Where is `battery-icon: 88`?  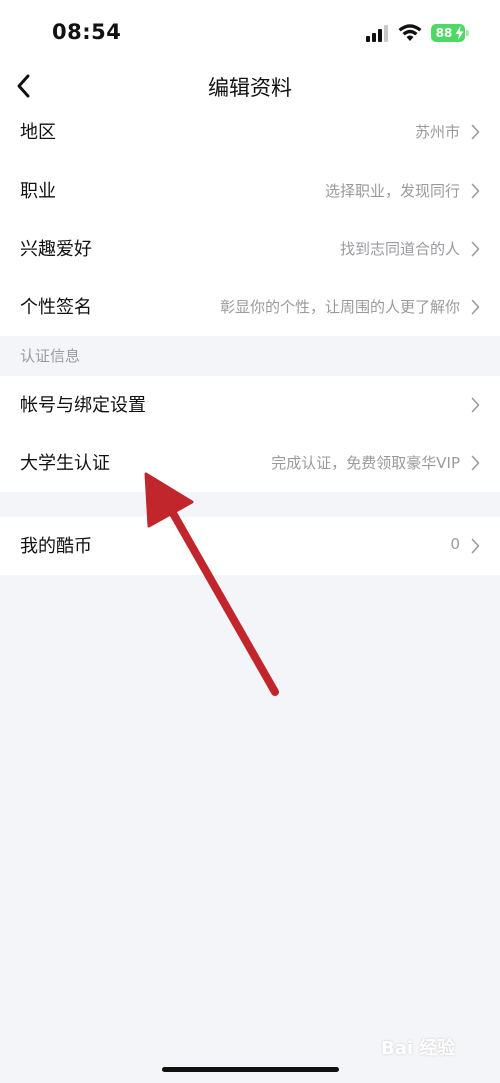 battery-icon: 88 is located at coordinates (448, 33).